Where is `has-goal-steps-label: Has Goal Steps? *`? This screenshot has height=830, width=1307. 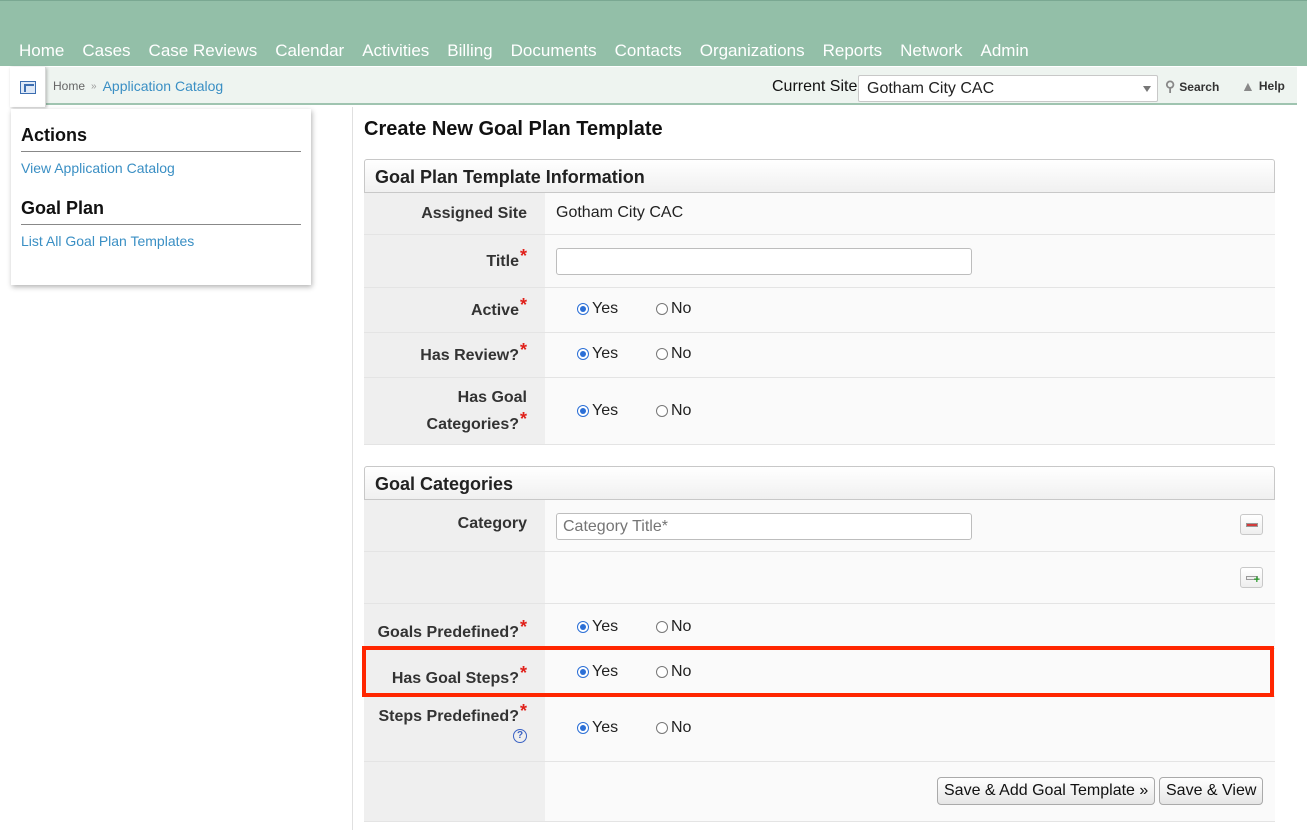 has-goal-steps-label: Has Goal Steps? * is located at coordinates (454, 672).